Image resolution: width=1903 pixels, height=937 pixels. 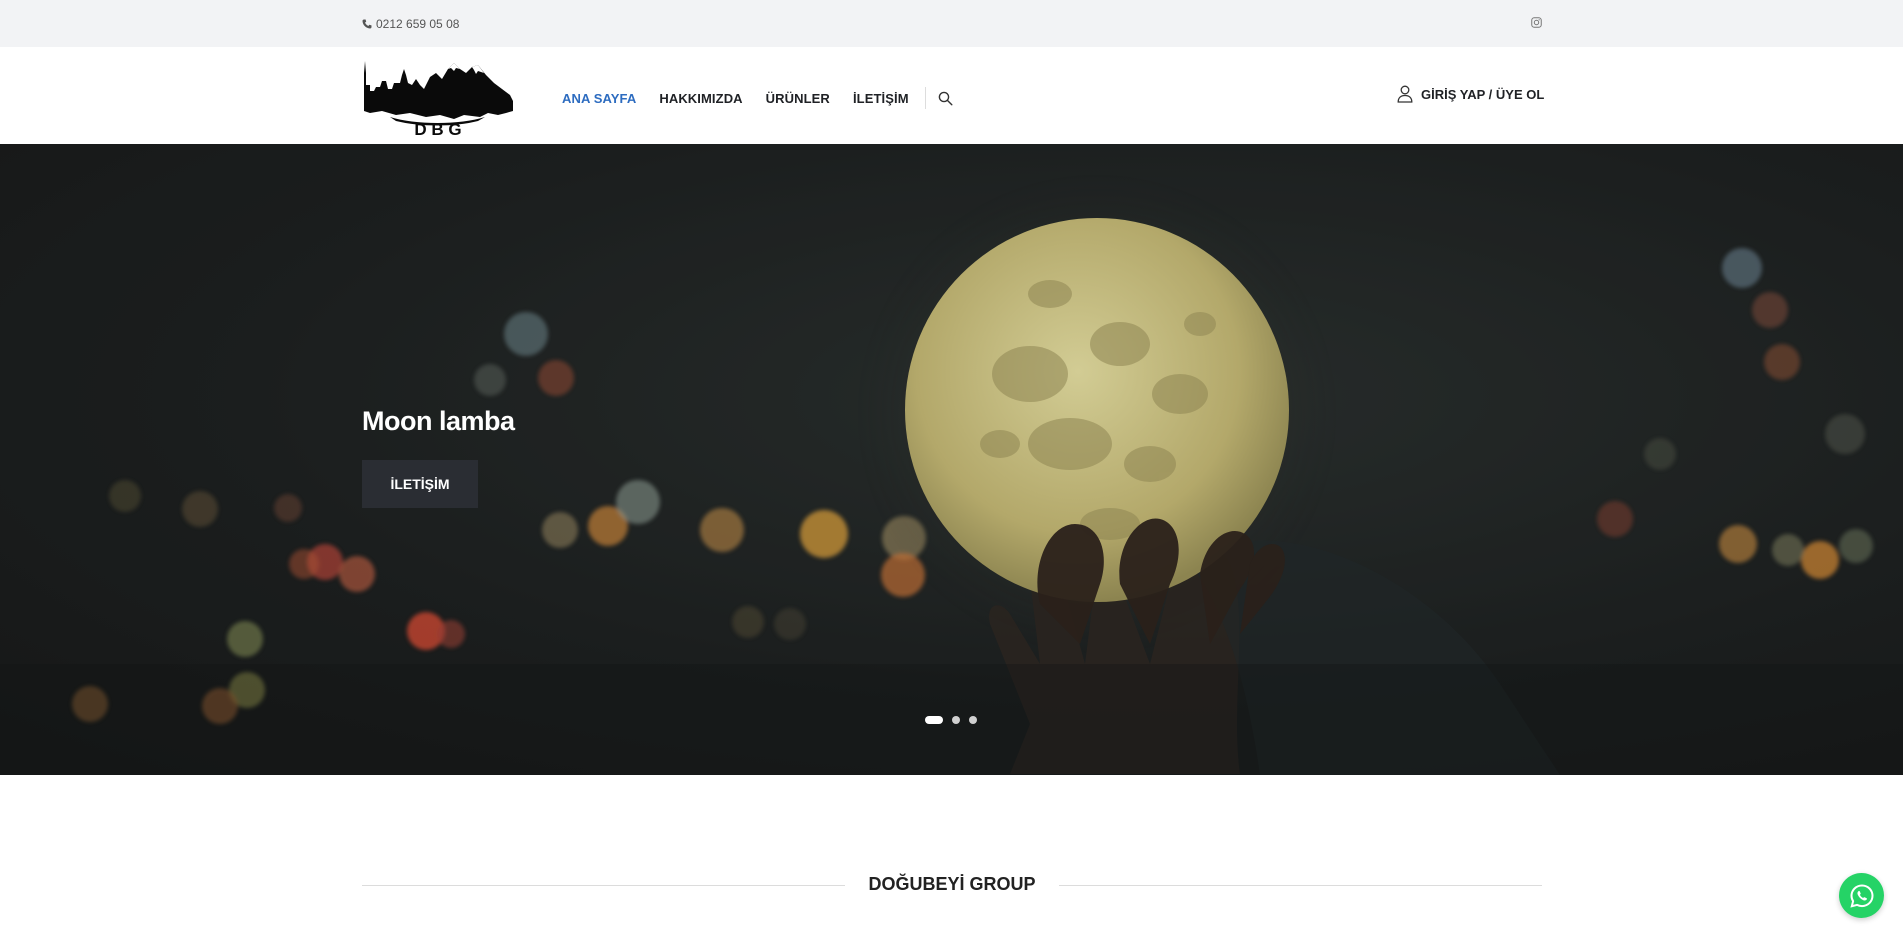 I want to click on svg-text: D B G, so click(x=437, y=128).